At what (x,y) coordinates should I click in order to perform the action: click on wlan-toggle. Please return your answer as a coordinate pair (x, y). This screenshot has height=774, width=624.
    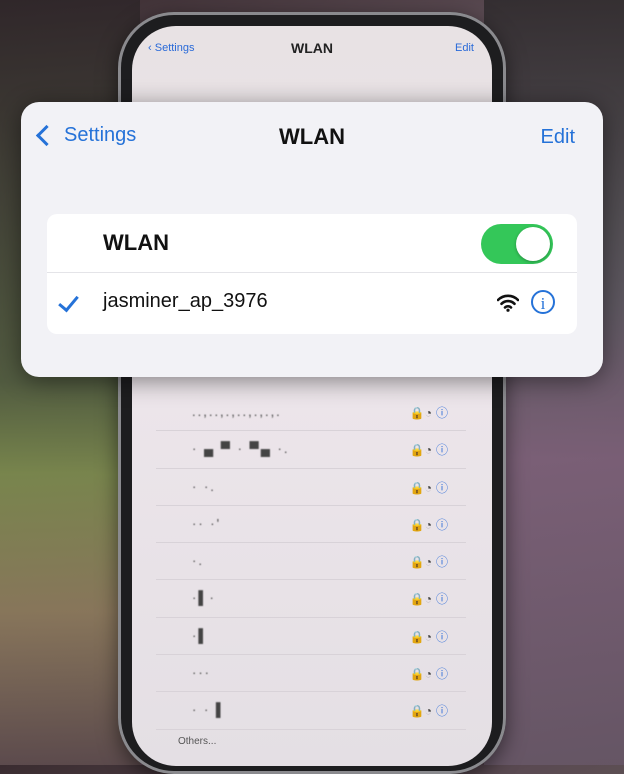
    Looking at the image, I should click on (517, 244).